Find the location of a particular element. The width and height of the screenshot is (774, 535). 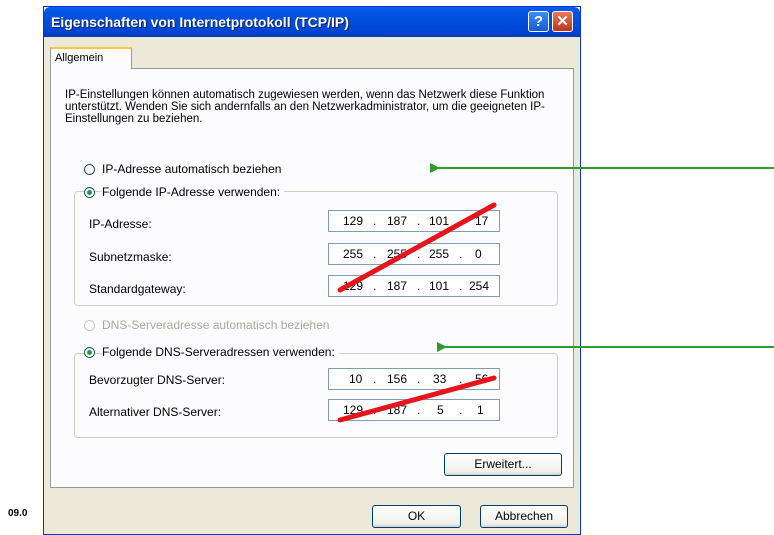

tab-allgemein: Allgemein is located at coordinates (91, 58).